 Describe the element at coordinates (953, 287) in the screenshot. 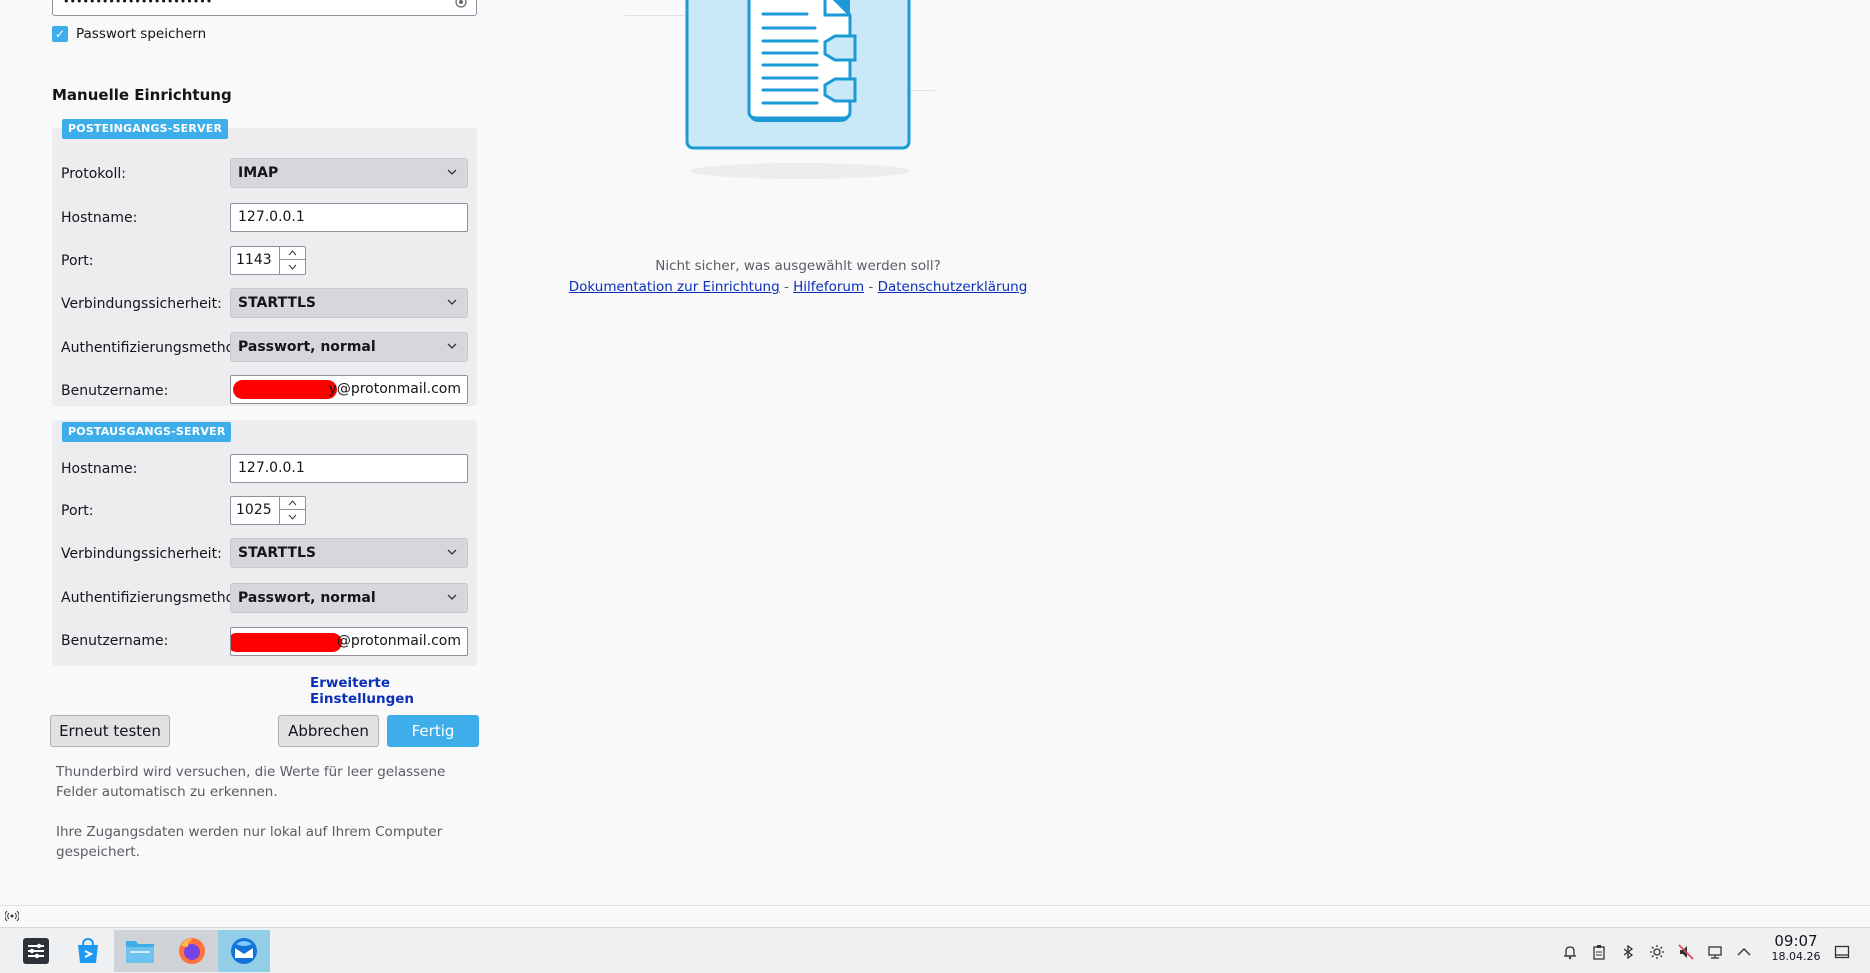

I see `privacy-policy-link: Datenschutzerklärung` at that location.